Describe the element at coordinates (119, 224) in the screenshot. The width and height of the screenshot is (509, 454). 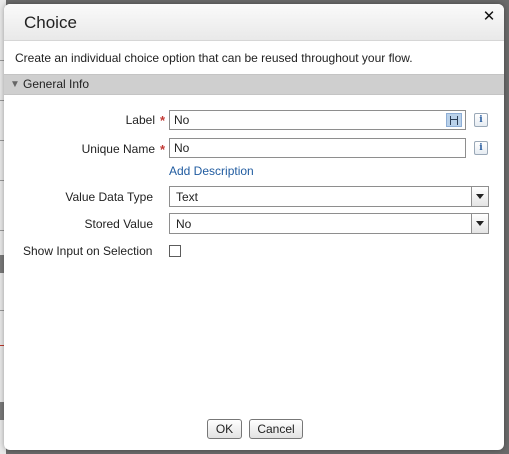
I see `stored-value-label: Stored Value` at that location.